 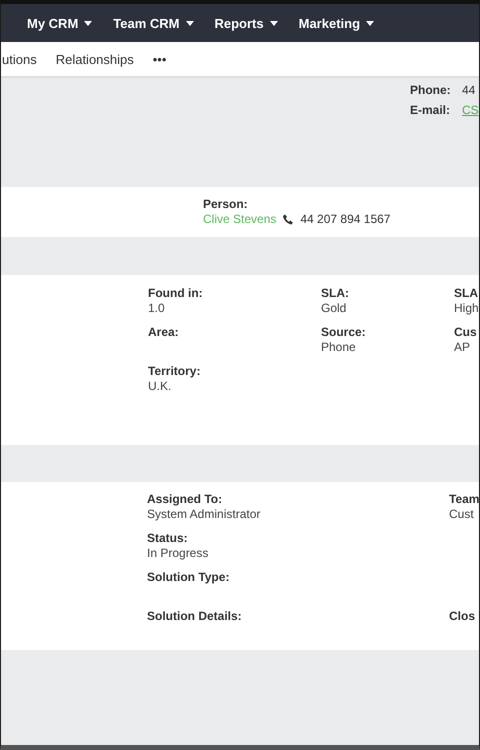 I want to click on field-label: Team, so click(x=464, y=499).